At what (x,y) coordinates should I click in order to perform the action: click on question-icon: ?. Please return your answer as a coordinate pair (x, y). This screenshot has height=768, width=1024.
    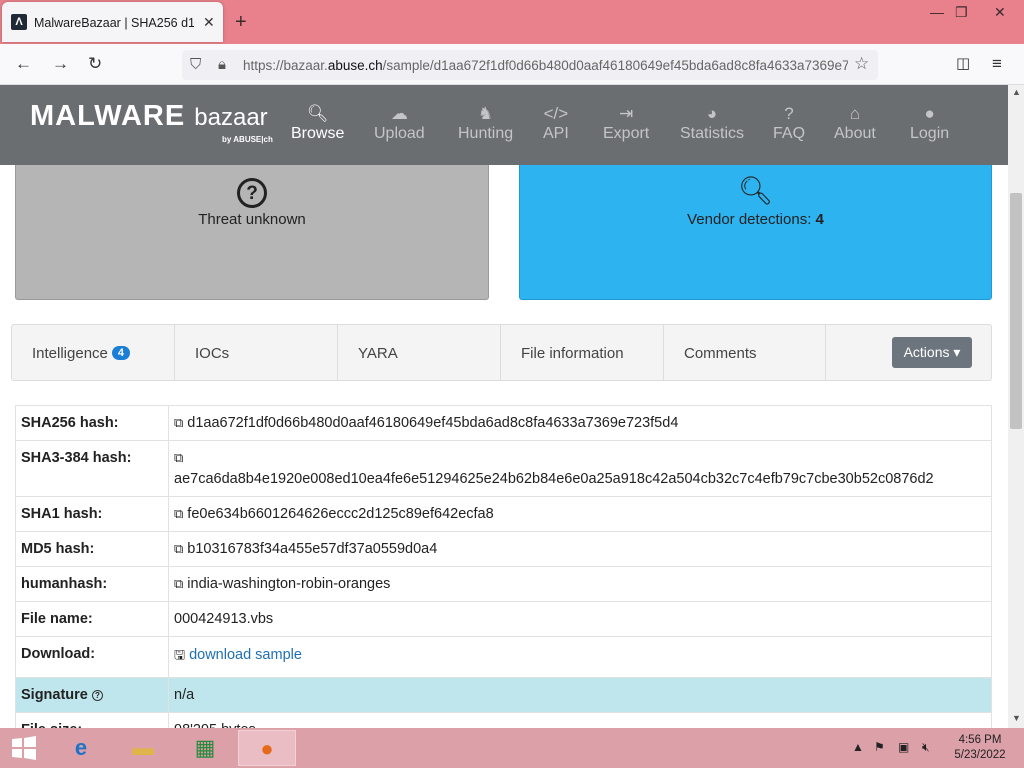
    Looking at the image, I should click on (789, 113).